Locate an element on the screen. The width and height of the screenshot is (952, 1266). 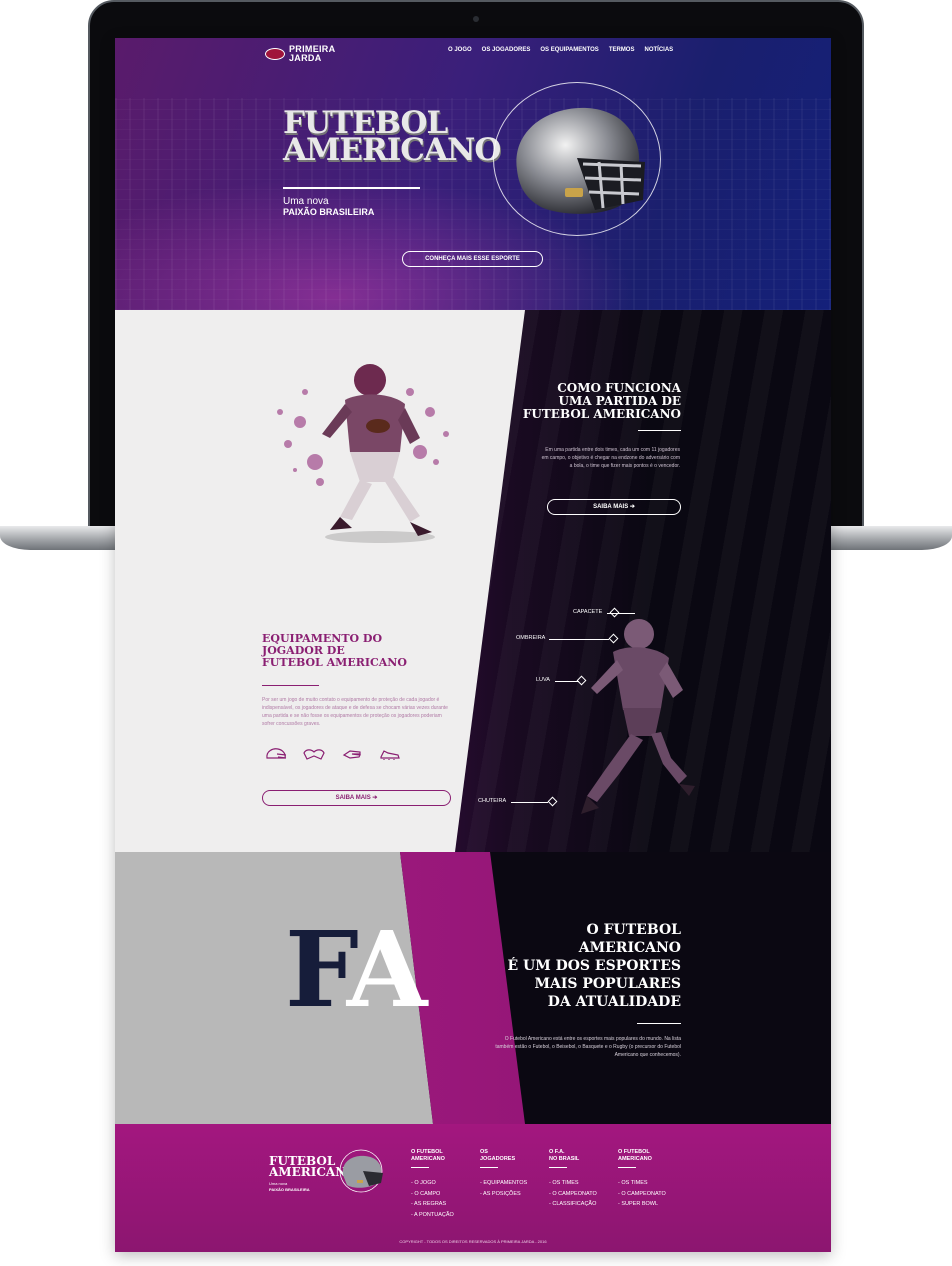
nav-item-o-jogo: O JOGO is located at coordinates (460, 50).